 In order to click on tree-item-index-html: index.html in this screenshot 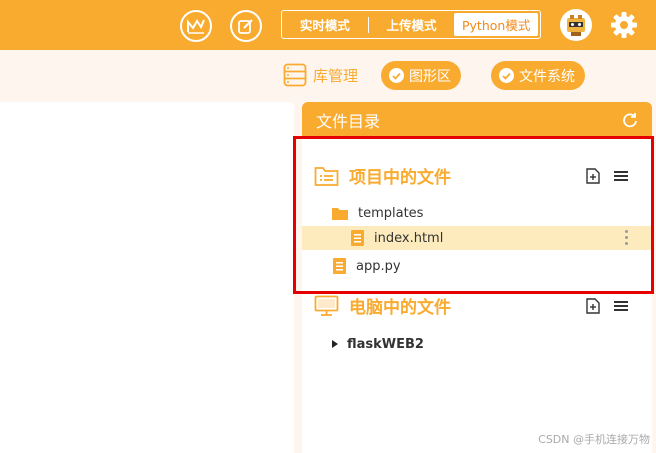, I will do `click(477, 238)`.